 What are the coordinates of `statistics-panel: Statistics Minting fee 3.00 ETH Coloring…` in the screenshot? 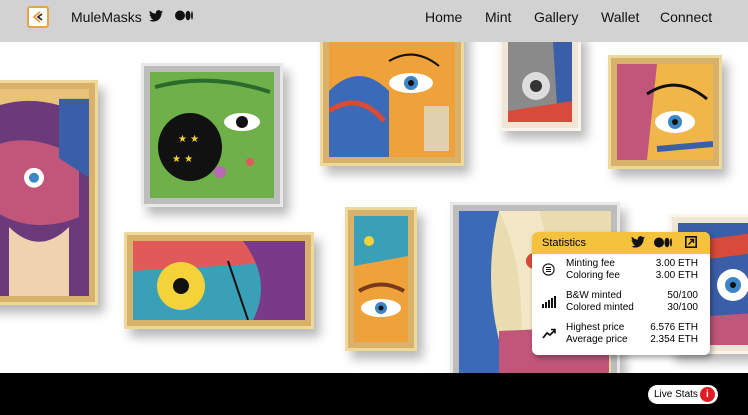 It's located at (621, 293).